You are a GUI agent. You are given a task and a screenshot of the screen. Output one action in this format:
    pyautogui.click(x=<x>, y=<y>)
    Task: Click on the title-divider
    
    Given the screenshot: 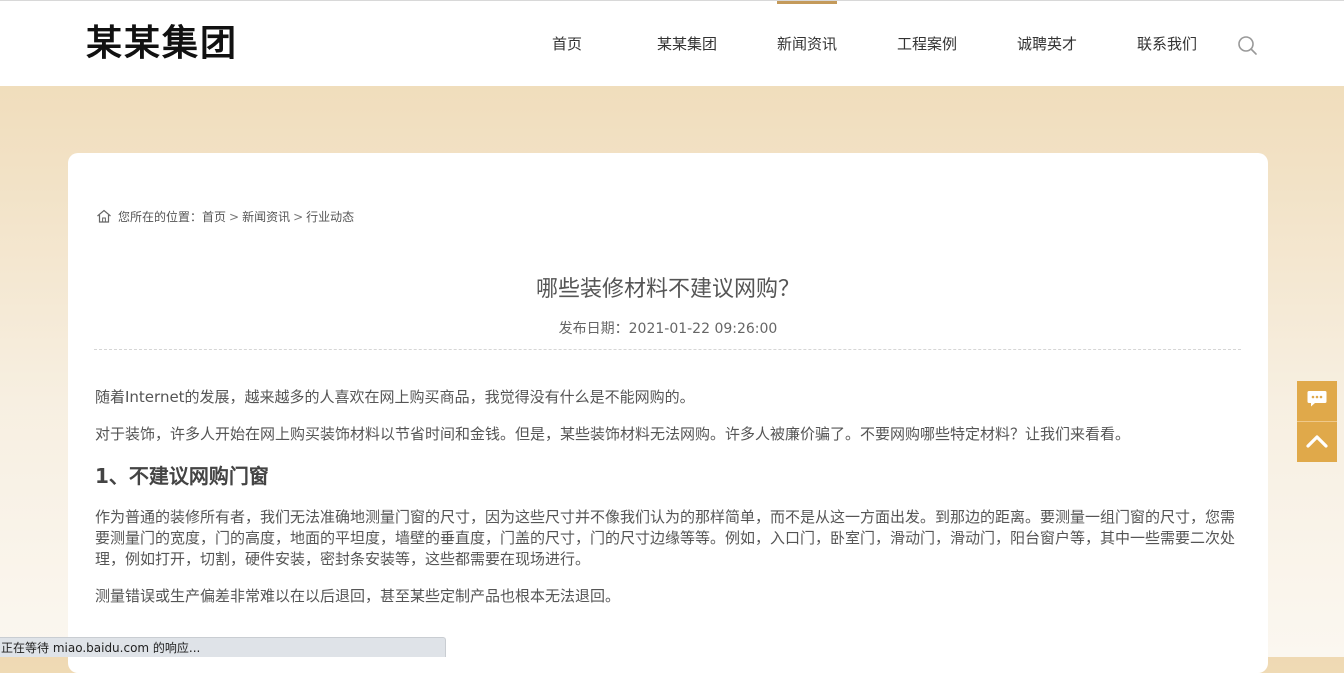 What is the action you would take?
    pyautogui.click(x=667, y=349)
    